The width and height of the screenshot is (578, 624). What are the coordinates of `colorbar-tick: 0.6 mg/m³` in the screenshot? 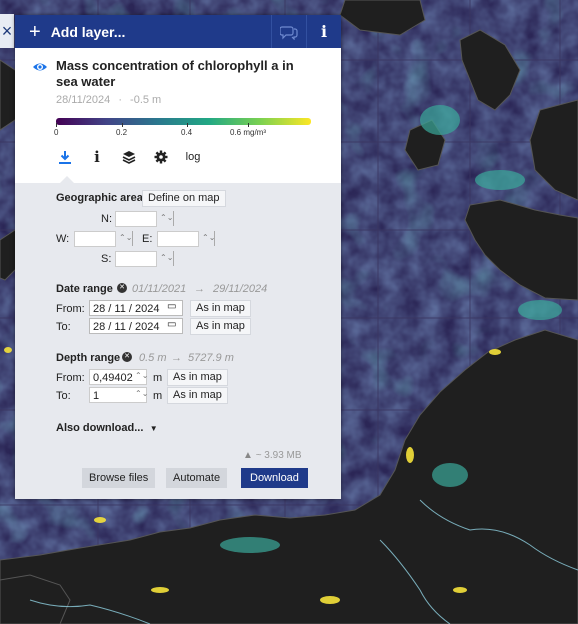 It's located at (248, 130).